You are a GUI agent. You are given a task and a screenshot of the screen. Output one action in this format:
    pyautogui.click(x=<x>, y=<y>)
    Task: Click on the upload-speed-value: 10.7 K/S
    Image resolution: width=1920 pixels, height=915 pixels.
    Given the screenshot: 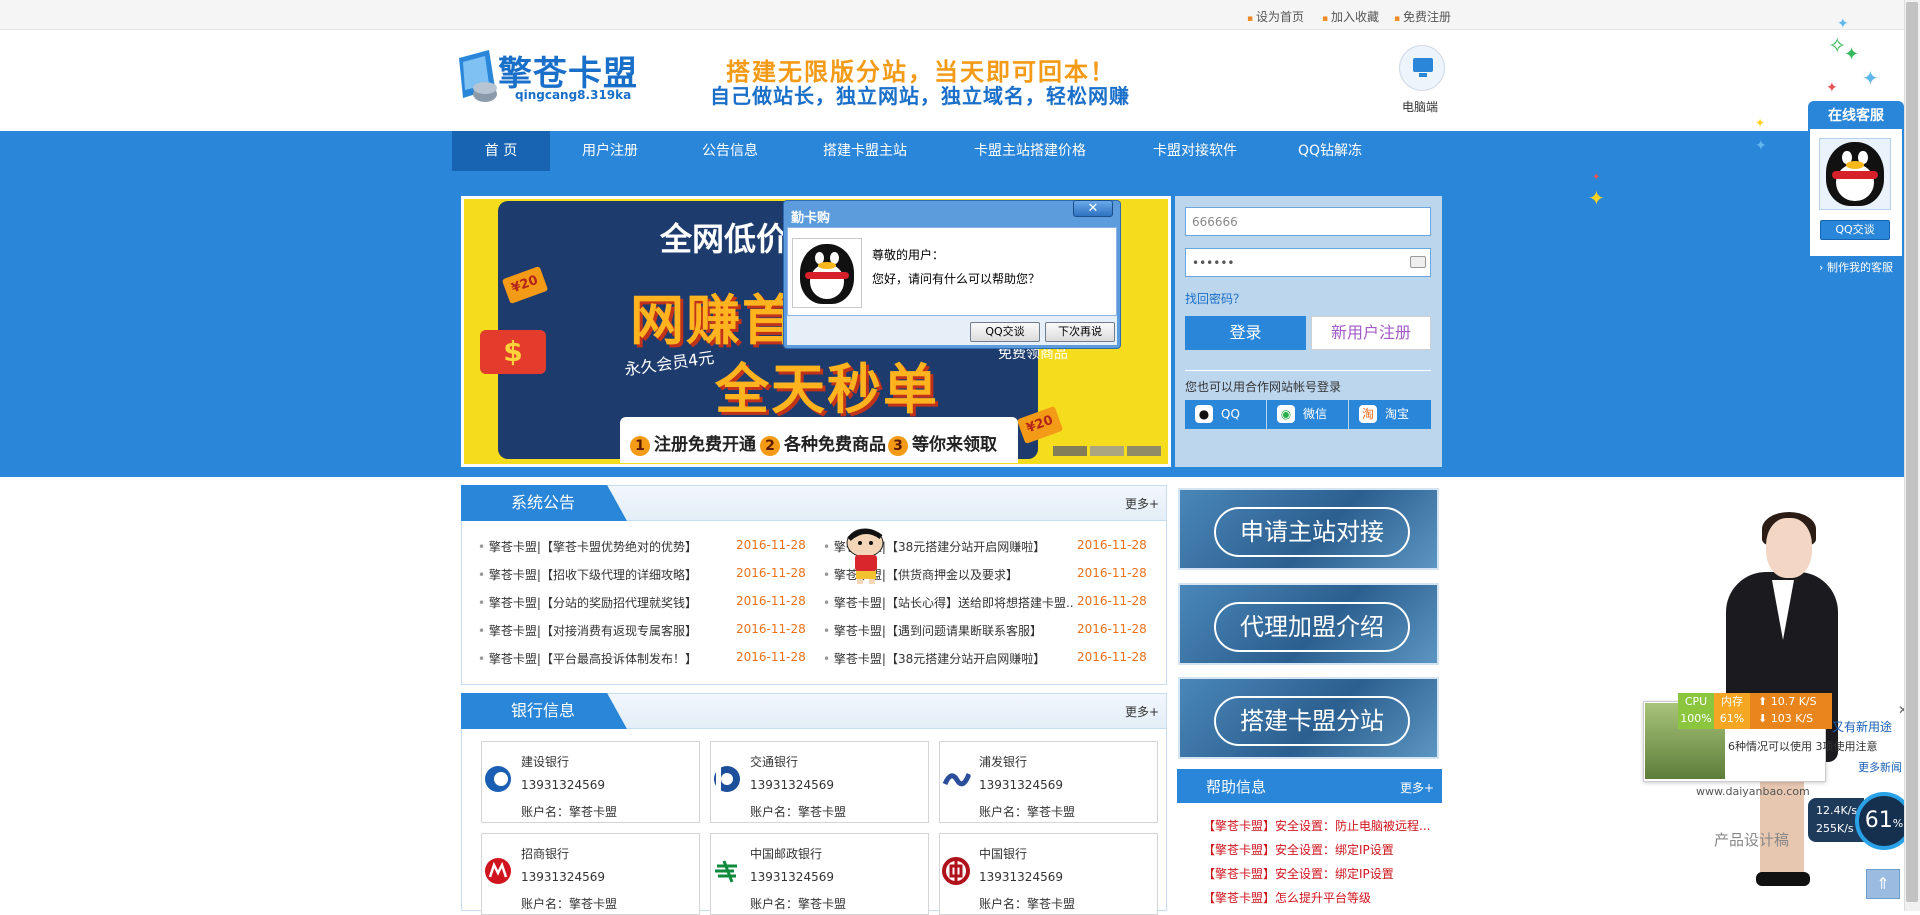 What is the action you would take?
    pyautogui.click(x=1793, y=701)
    